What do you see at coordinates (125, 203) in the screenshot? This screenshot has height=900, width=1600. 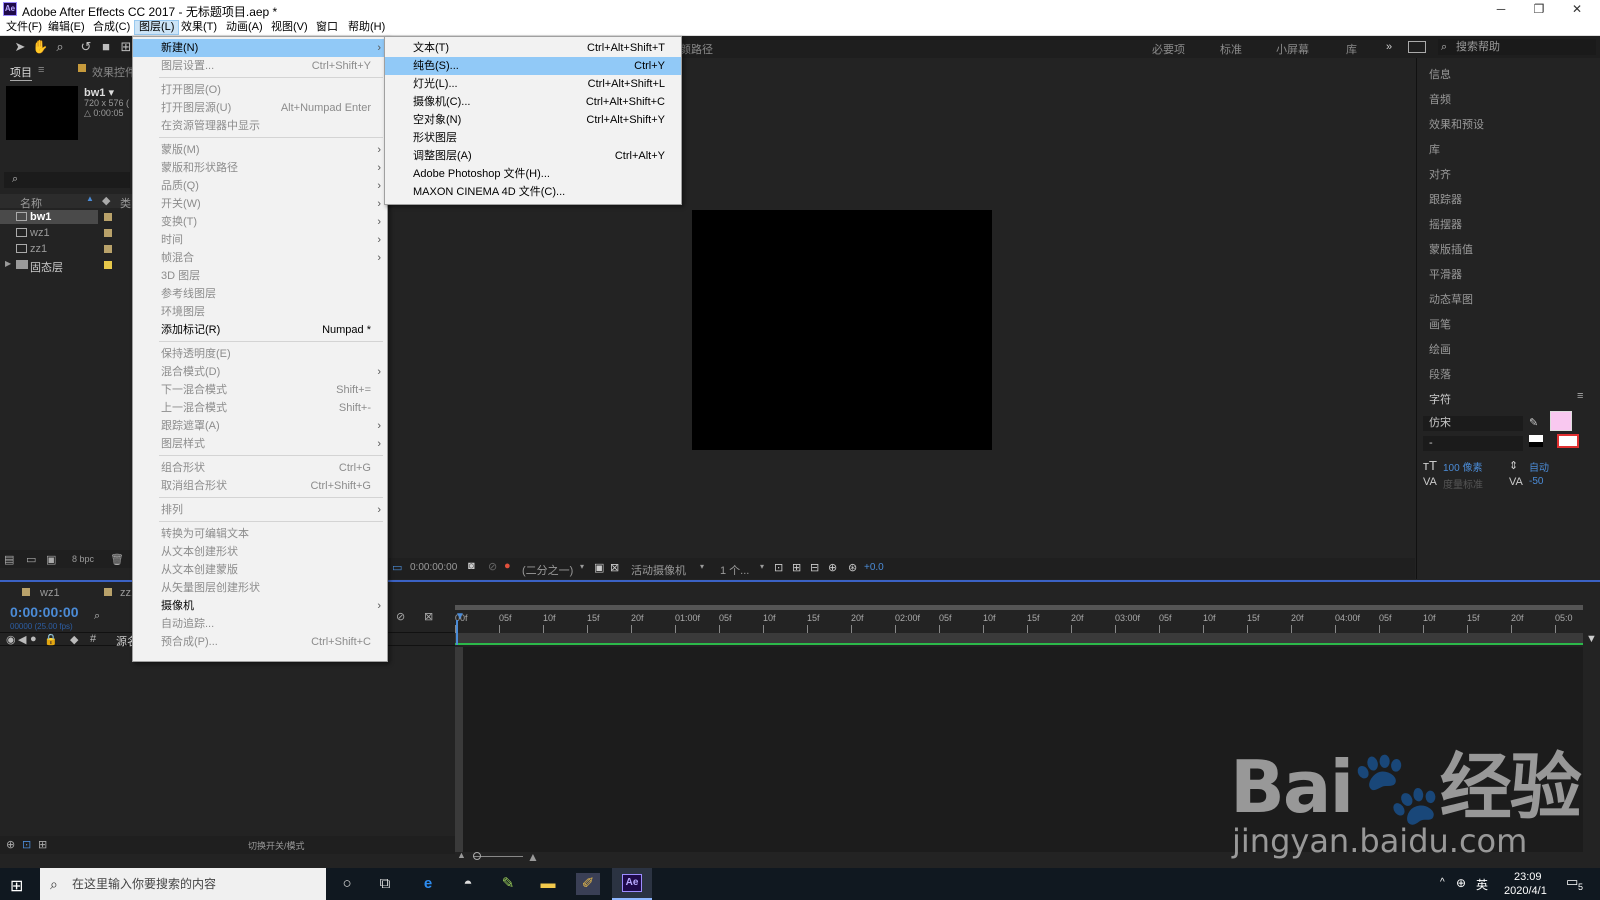 I see `column-type: 类` at bounding box center [125, 203].